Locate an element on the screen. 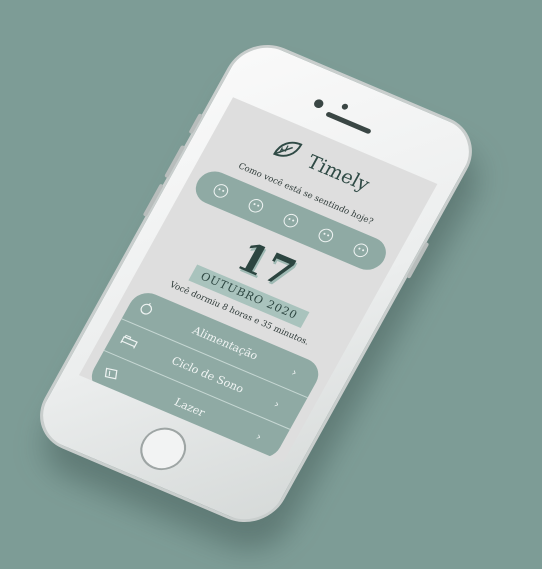 The image size is (542, 569). brand-name: Timely is located at coordinates (338, 173).